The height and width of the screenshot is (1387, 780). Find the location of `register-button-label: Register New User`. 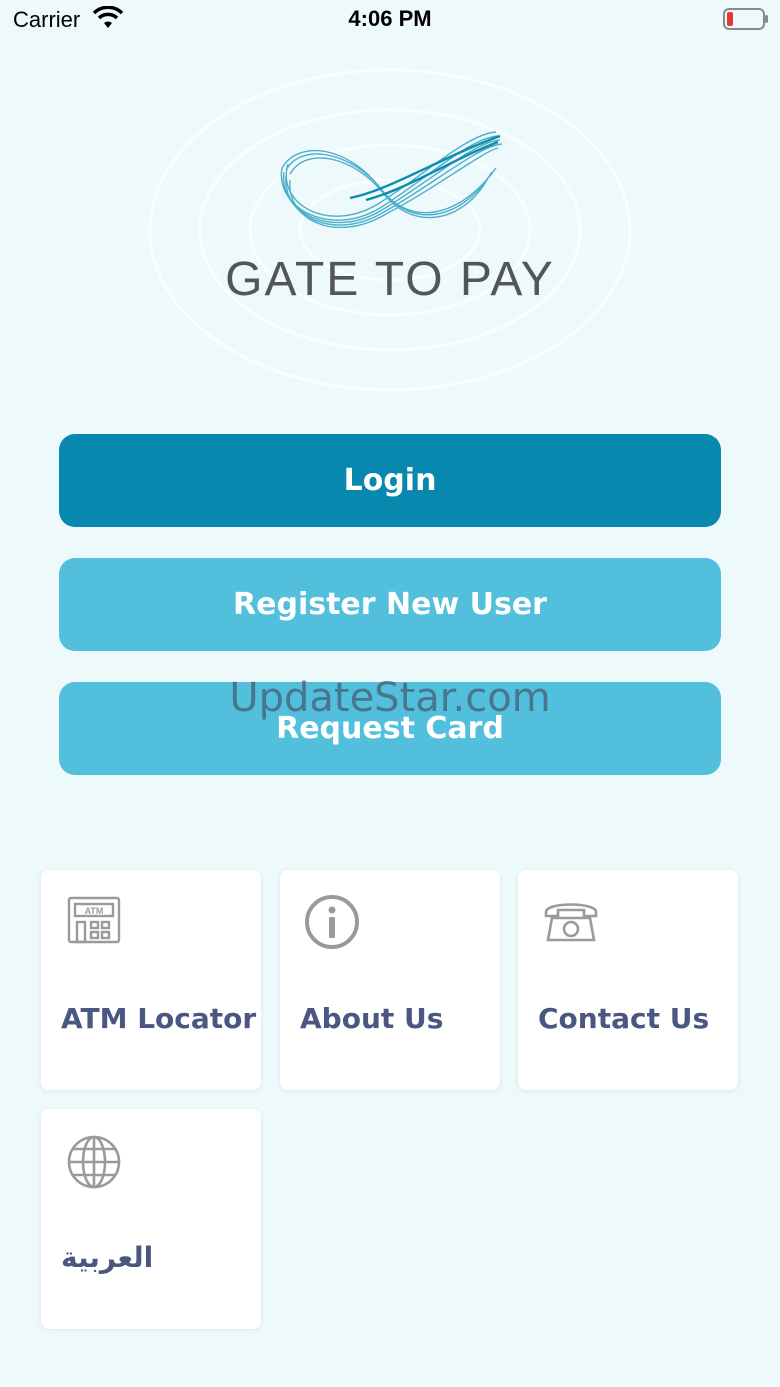

register-button-label: Register New User is located at coordinates (390, 604).